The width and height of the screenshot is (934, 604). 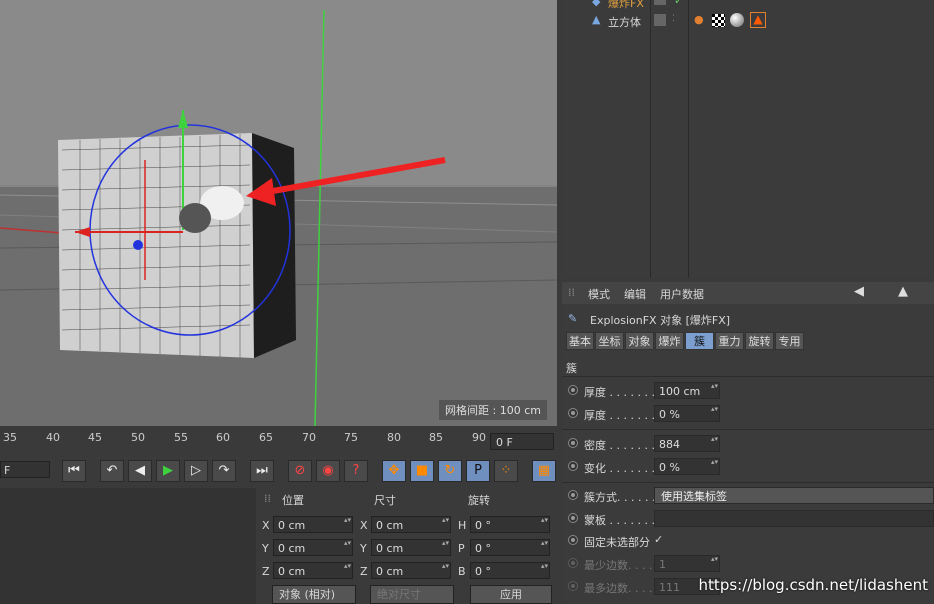 What do you see at coordinates (278, 471) in the screenshot?
I see `transport-bar: F ⏮ ↶ ◀ ▶ ▷ ↷ ⏭ ⊘ ◉ ? ✥ ■ ↻ P ⁘ ▦` at bounding box center [278, 471].